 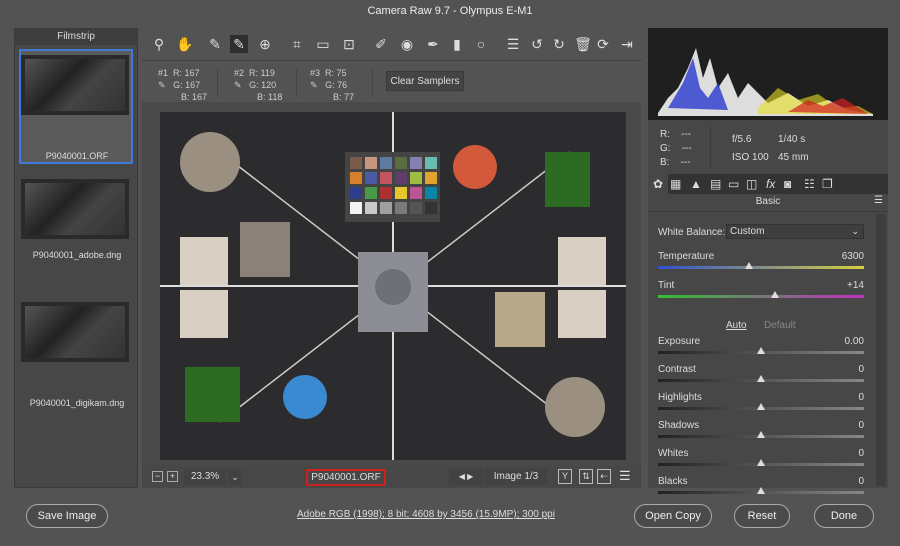 I want to click on window-title: Camera Raw 9.7 - Olympus E-M1, so click(x=450, y=11).